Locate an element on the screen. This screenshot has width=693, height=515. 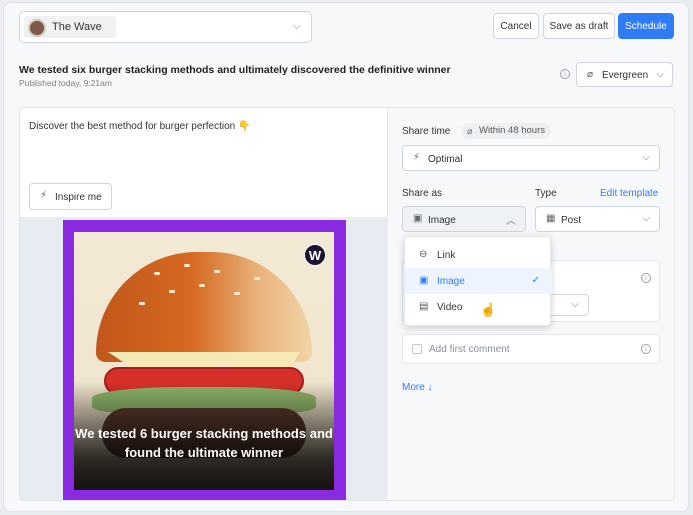
share-as-dropdown: ⊖ Link ▣ Image ✓ ▤ Video is located at coordinates (478, 281).